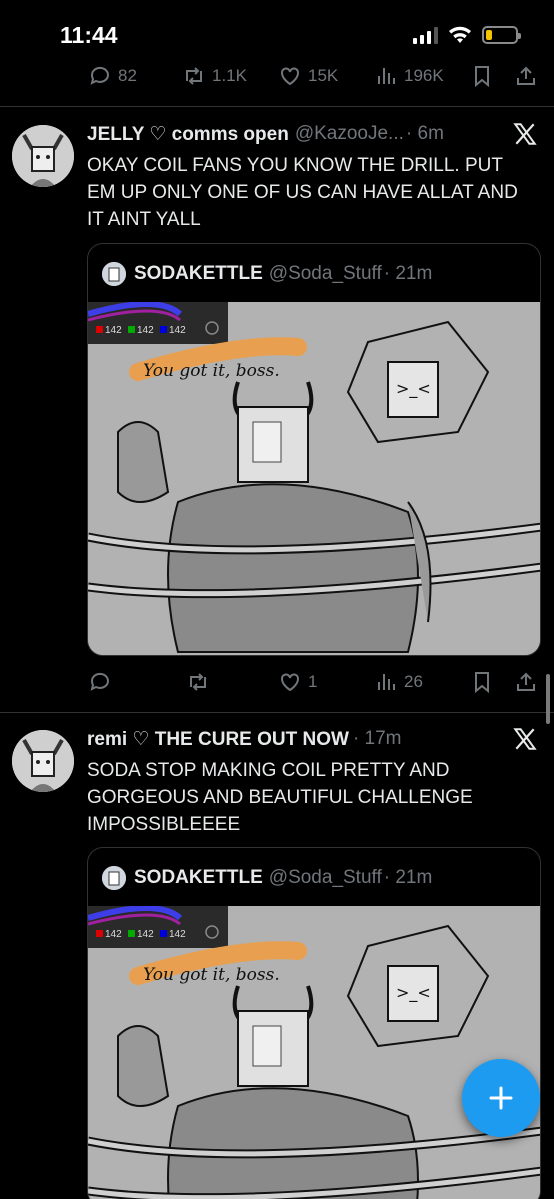  Describe the element at coordinates (127, 75) in the screenshot. I see `reply-count: 82` at that location.